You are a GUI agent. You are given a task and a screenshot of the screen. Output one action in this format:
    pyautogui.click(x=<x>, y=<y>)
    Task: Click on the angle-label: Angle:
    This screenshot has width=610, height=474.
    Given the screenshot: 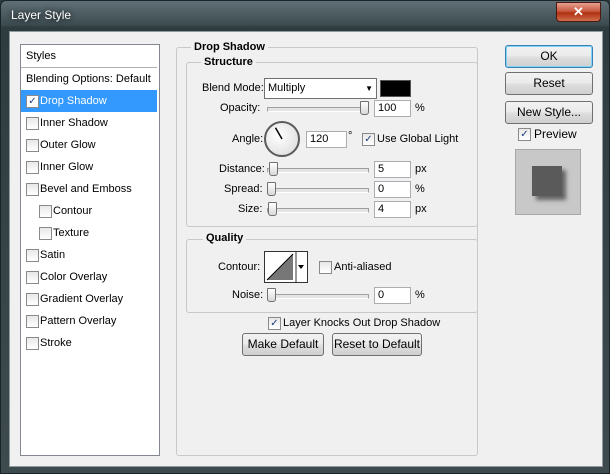 What is the action you would take?
    pyautogui.click(x=248, y=139)
    